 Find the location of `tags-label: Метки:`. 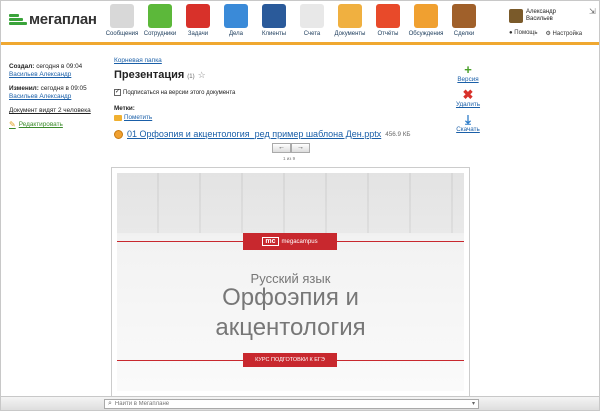

tags-label: Метки: is located at coordinates (124, 108).